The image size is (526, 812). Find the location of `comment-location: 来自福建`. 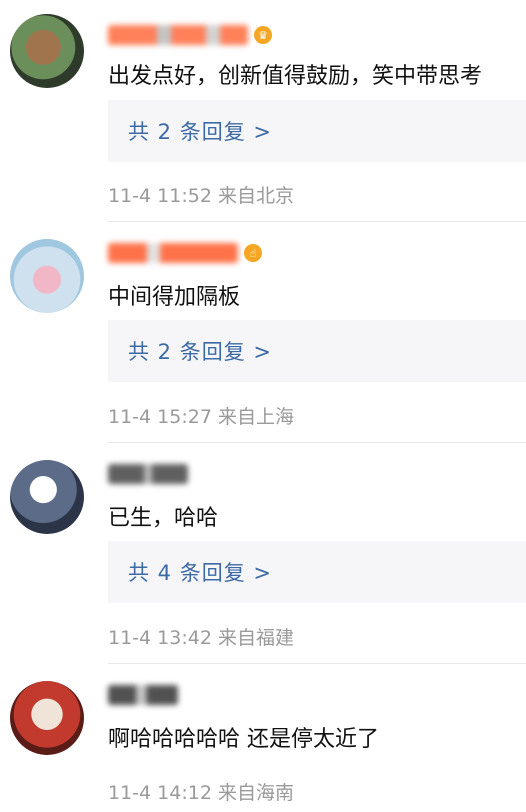

comment-location: 来自福建 is located at coordinates (255, 638).